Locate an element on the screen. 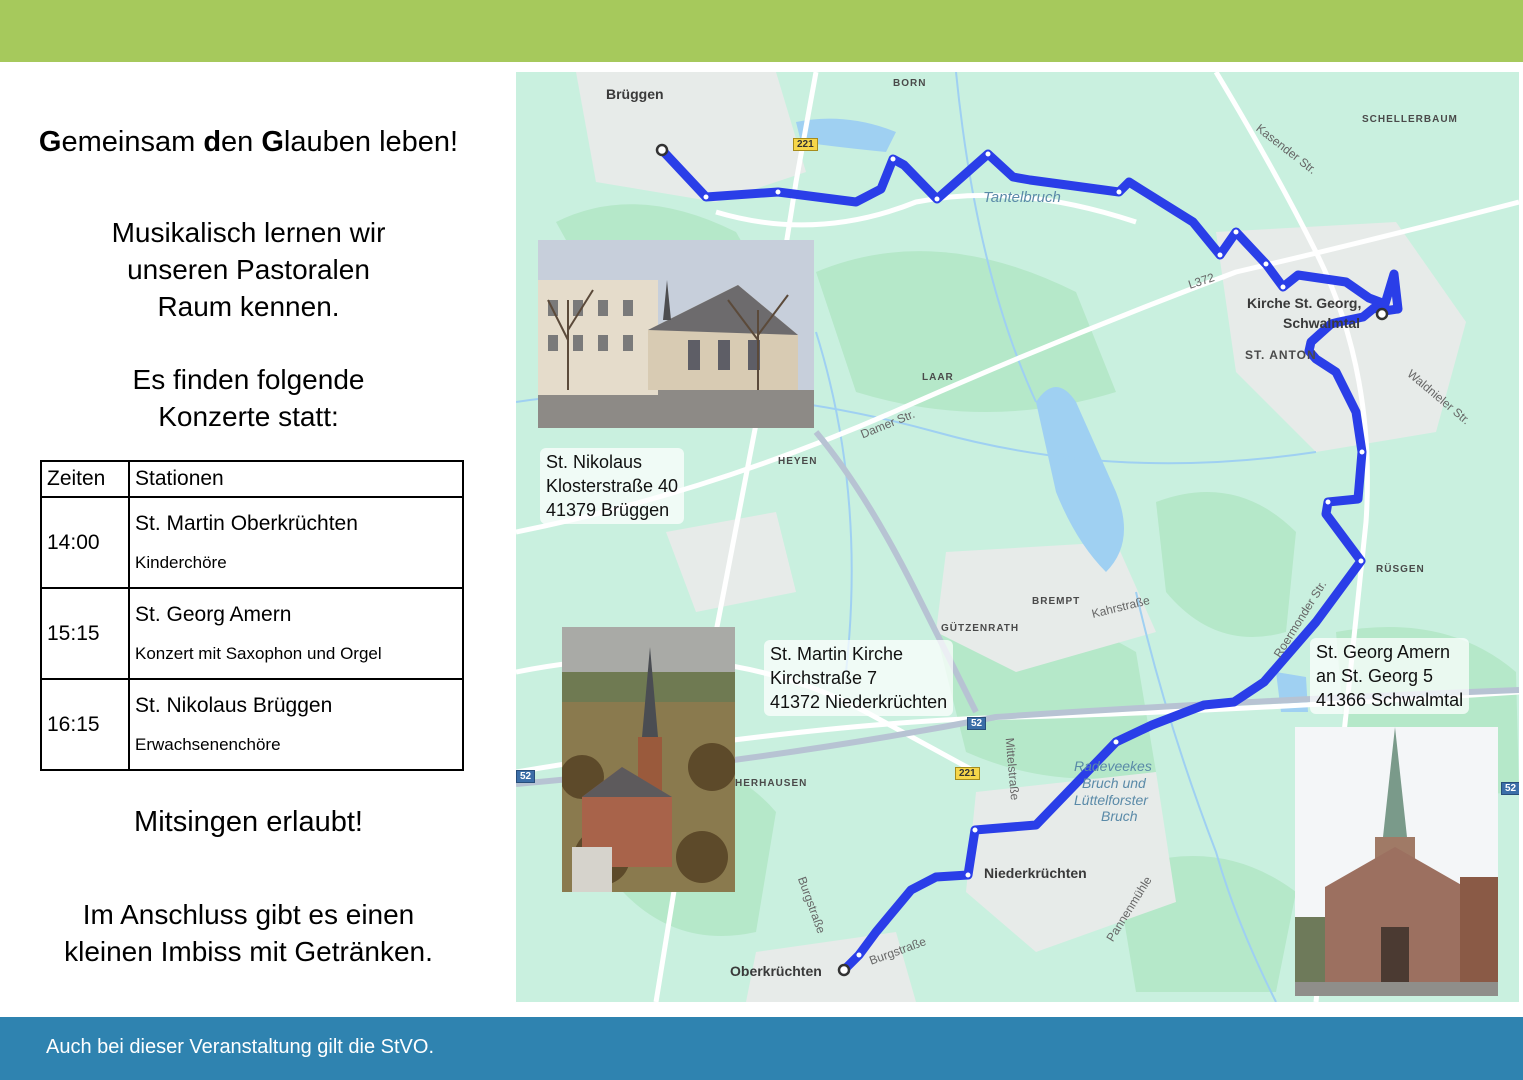 Image resolution: width=1523 pixels, height=1080 pixels. snack-line: Im Anschluss gibt es einen is located at coordinates (248, 914).